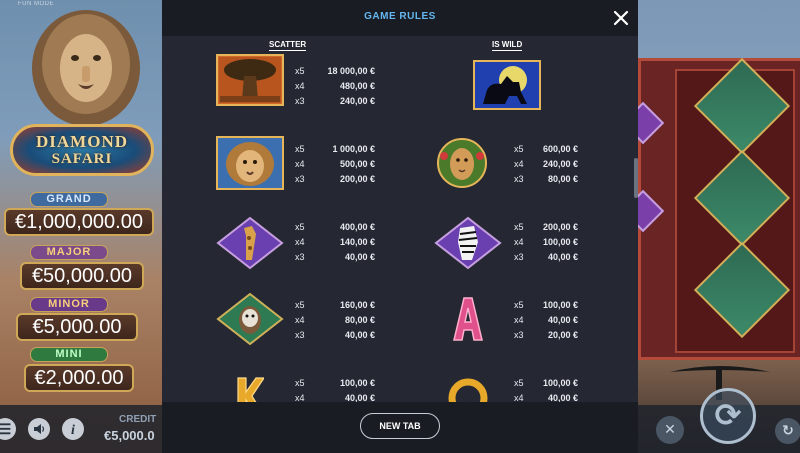 The width and height of the screenshot is (800, 453). I want to click on close-icon, so click(621, 18).